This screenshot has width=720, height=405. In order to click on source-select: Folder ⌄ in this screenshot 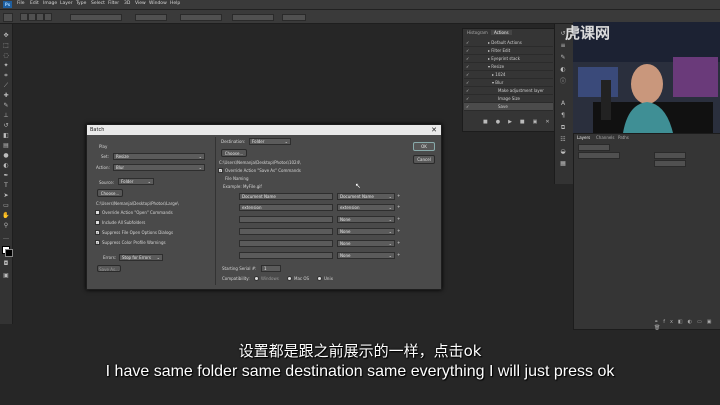, I will do `click(136, 181)`.